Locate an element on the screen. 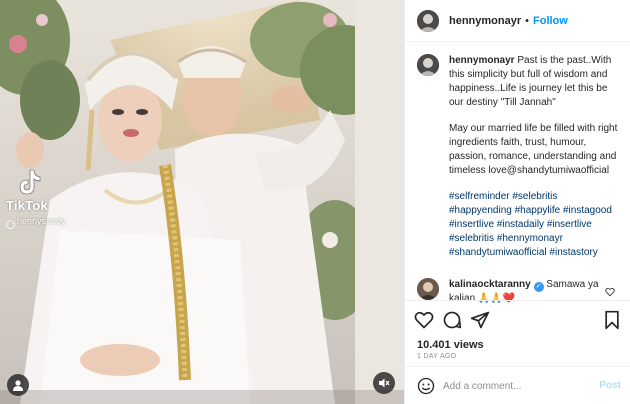 The width and height of the screenshot is (630, 404). avatar is located at coordinates (428, 20).